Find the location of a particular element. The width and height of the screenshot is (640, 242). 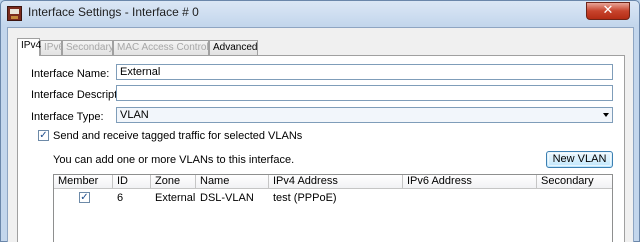

interface-name-label: Interface Name: is located at coordinates (70, 74).